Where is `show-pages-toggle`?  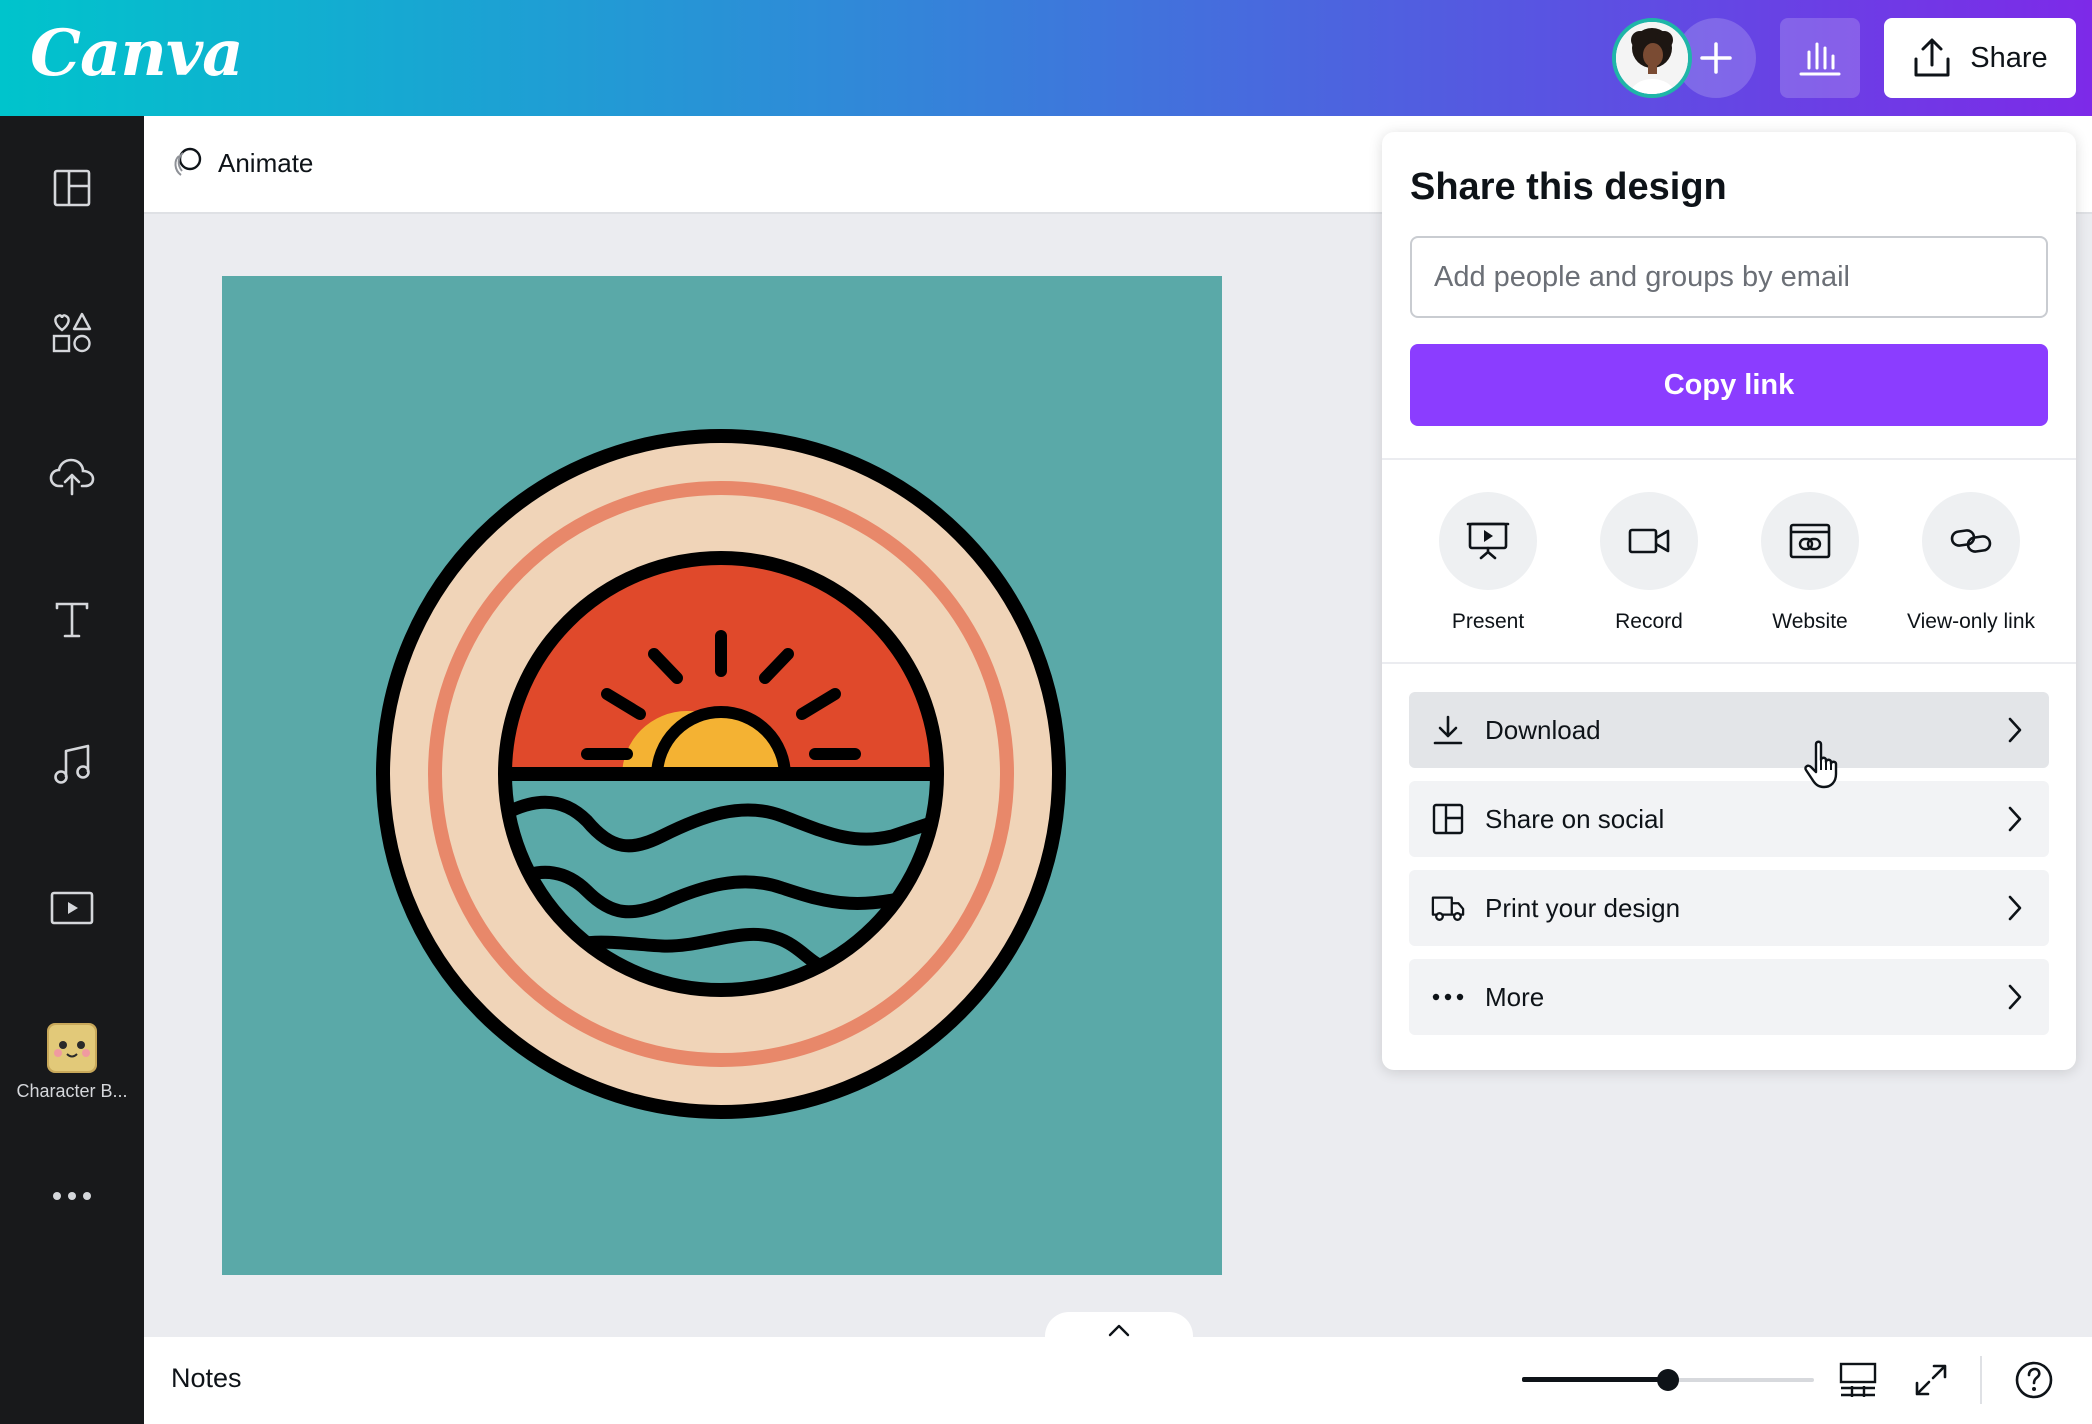 show-pages-toggle is located at coordinates (1119, 1330).